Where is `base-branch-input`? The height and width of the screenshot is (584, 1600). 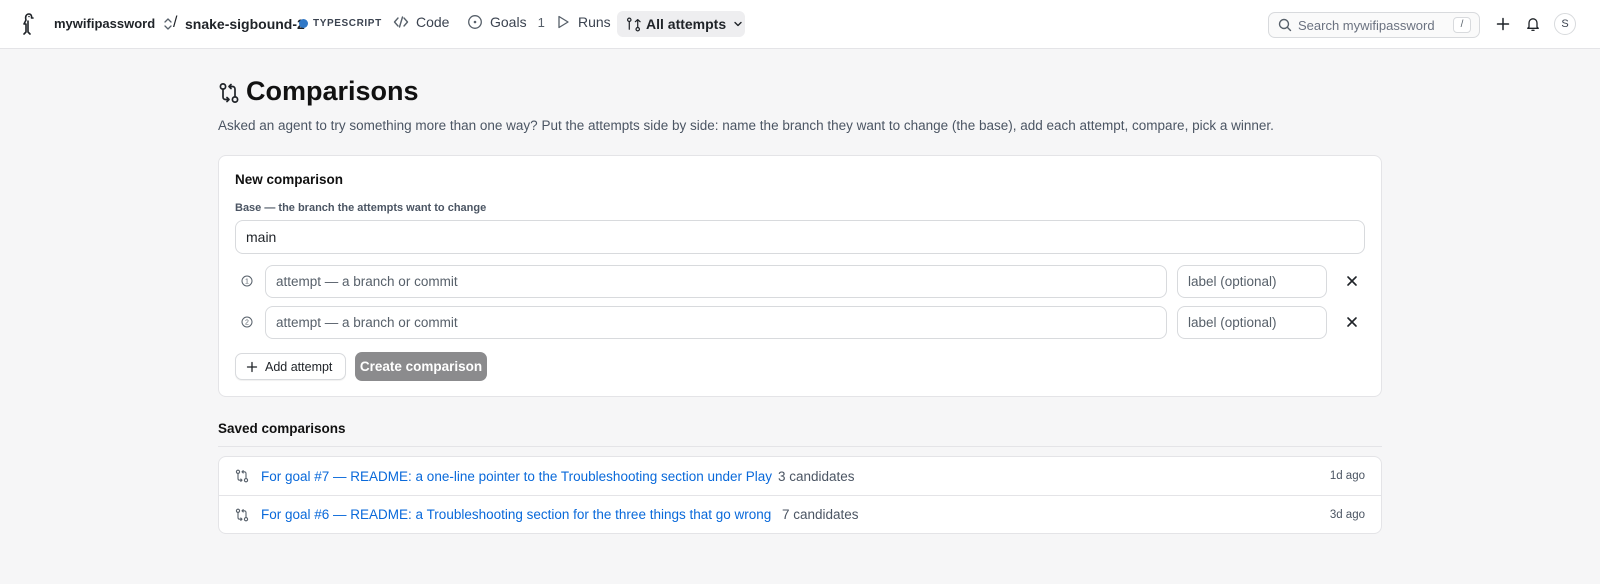 base-branch-input is located at coordinates (800, 237).